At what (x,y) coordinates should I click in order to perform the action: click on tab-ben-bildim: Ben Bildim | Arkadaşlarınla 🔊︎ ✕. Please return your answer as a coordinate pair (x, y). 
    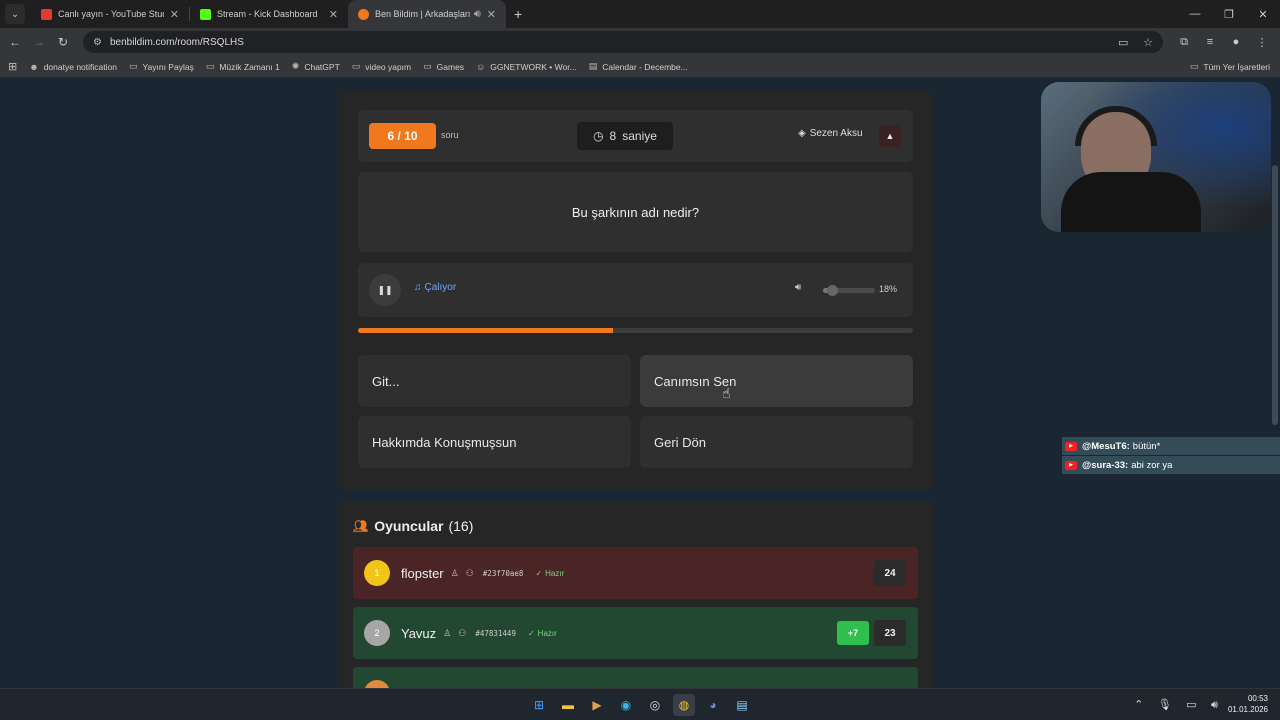
    Looking at the image, I should click on (427, 14).